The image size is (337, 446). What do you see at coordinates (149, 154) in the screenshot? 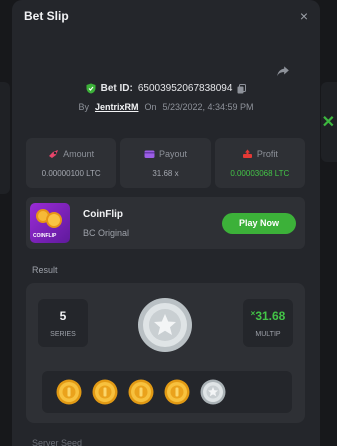
I see `payout-icon` at bounding box center [149, 154].